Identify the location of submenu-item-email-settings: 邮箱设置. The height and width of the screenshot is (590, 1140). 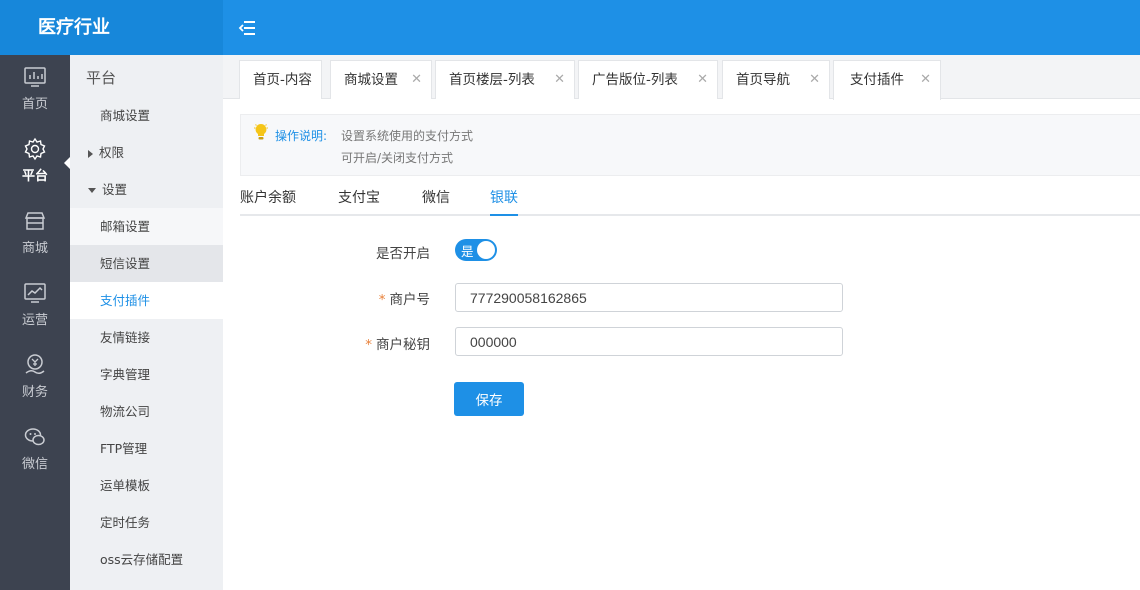
(146, 226).